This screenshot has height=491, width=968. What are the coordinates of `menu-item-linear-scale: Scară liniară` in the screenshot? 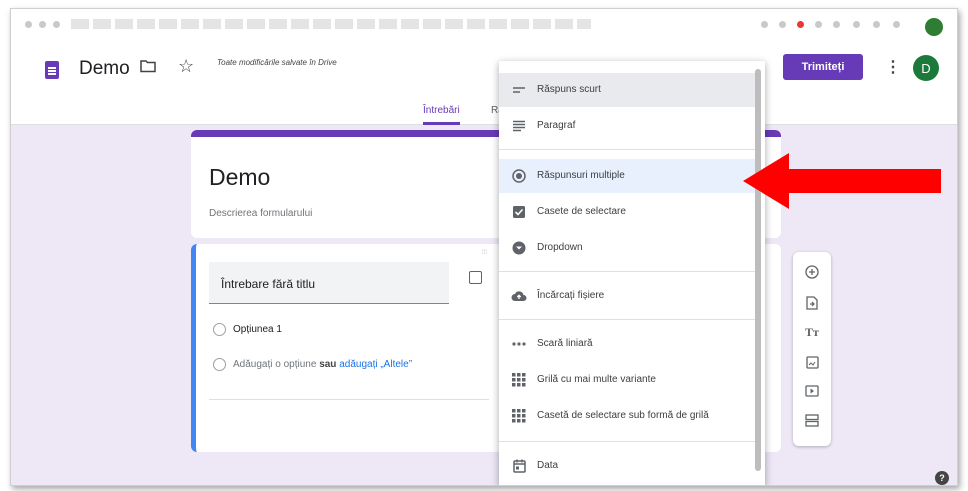 It's located at (627, 344).